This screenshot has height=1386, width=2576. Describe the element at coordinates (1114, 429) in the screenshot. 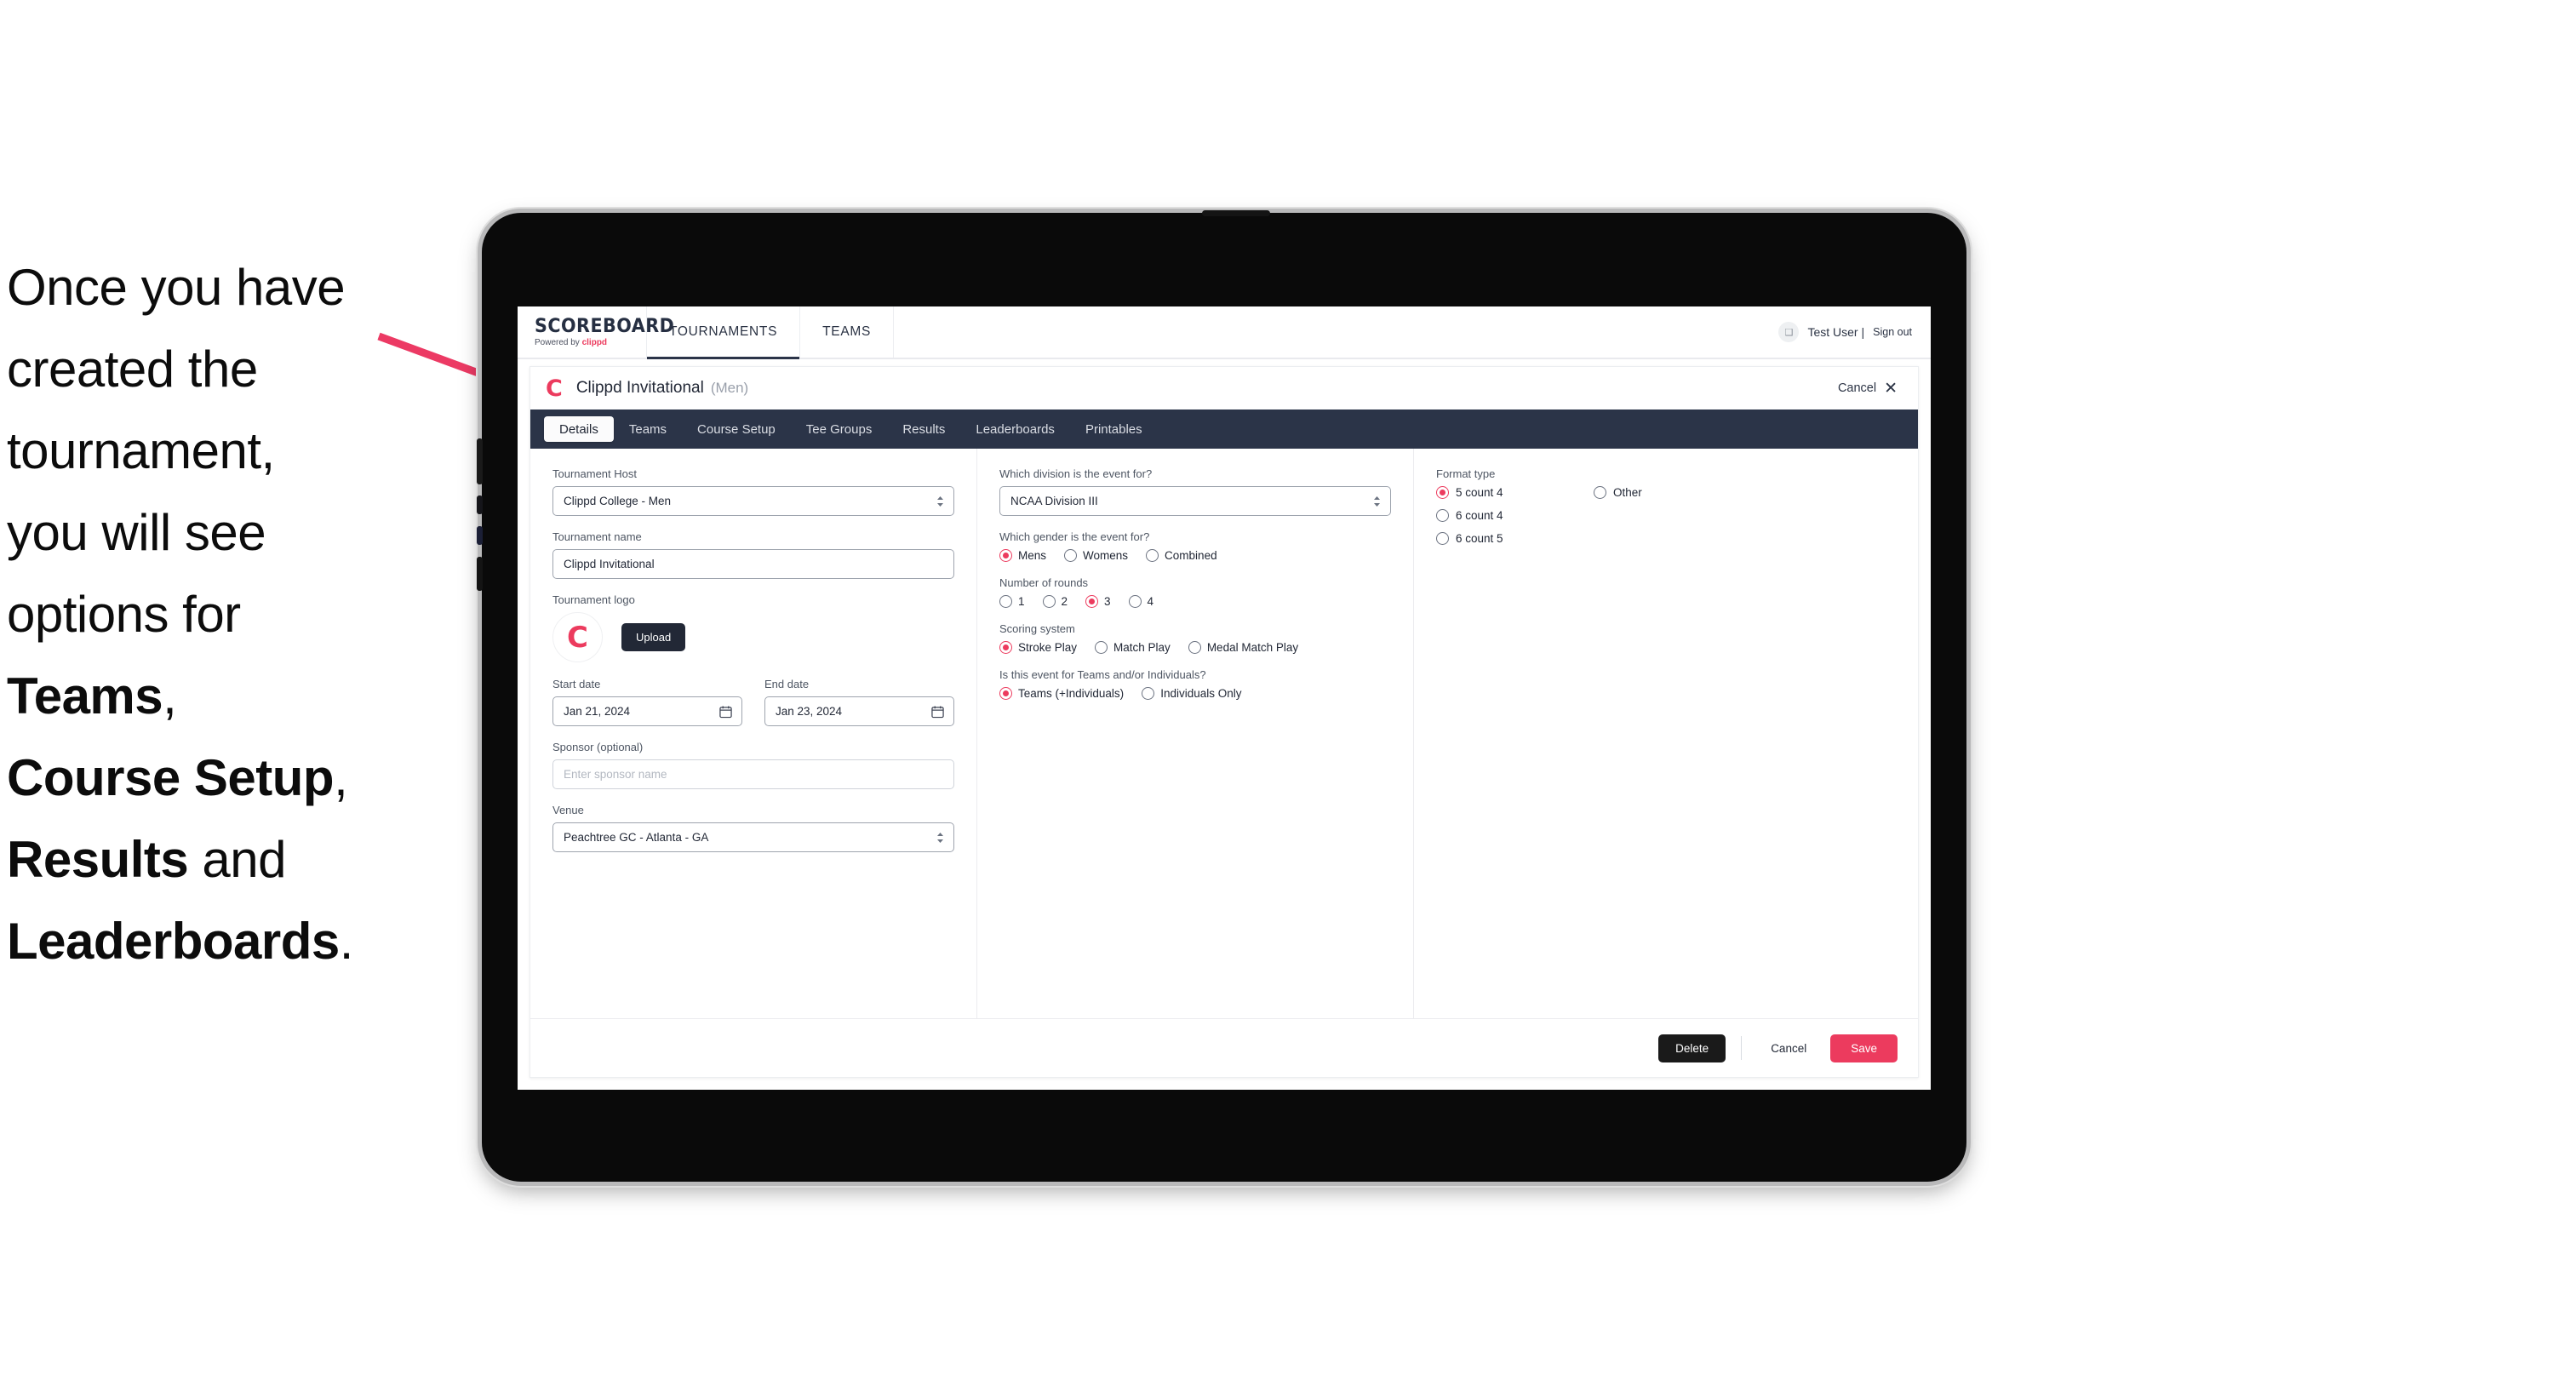

I see `tab-printables: Printables` at that location.